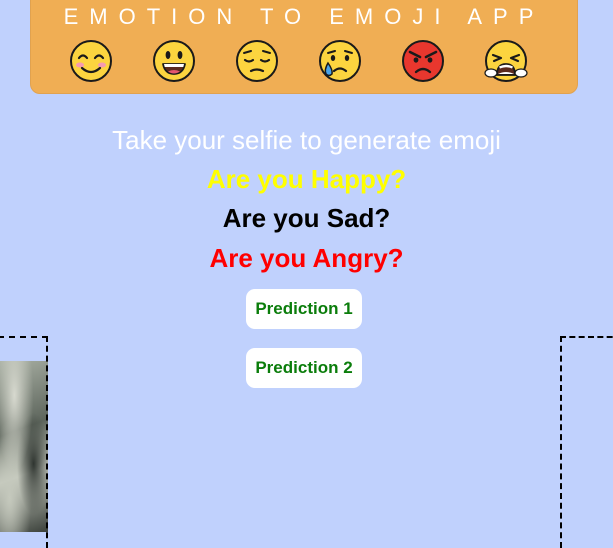  I want to click on question-angry: Are you Angry?, so click(306, 258).